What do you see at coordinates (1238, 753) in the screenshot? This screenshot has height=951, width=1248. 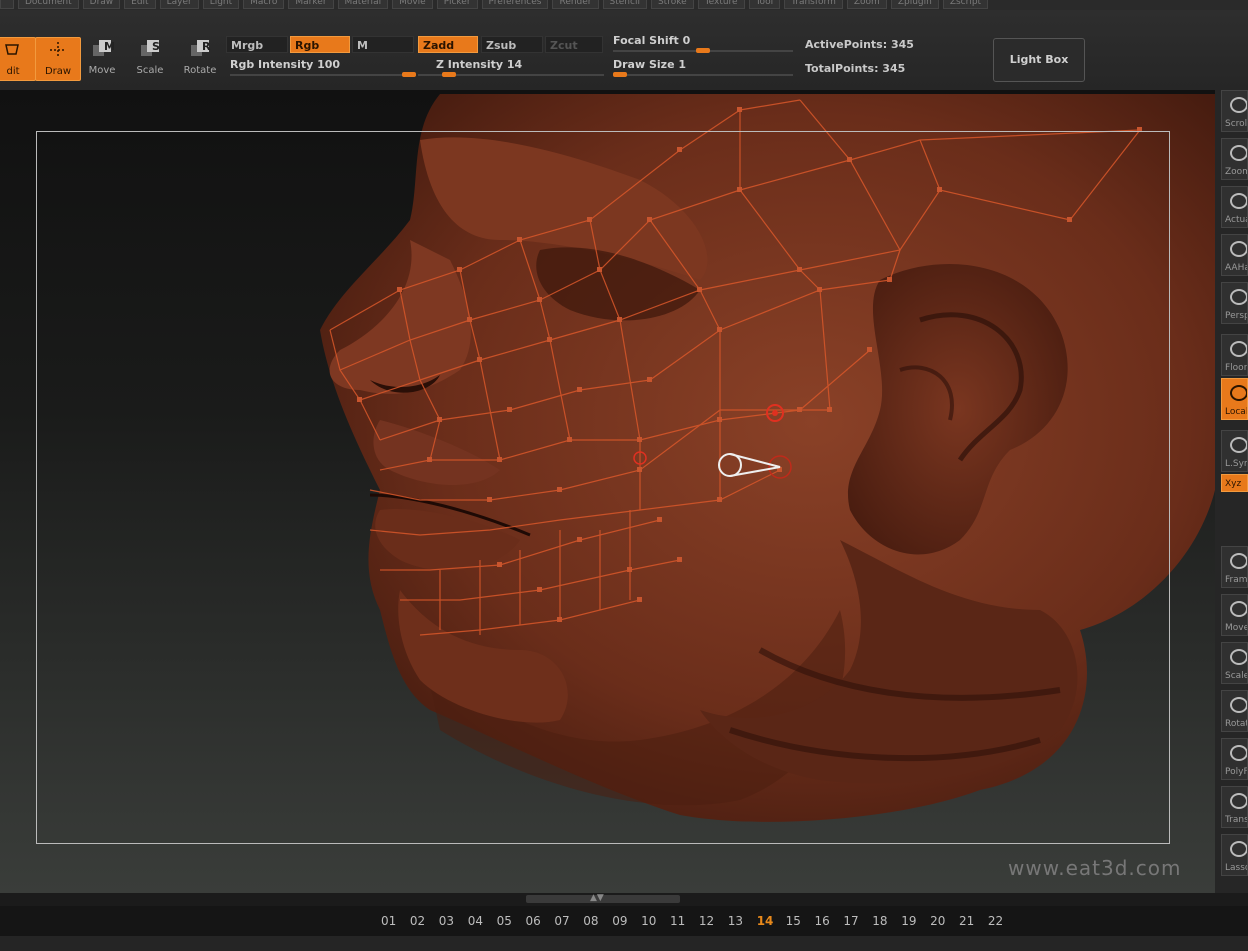 I see `grid-icon` at bounding box center [1238, 753].